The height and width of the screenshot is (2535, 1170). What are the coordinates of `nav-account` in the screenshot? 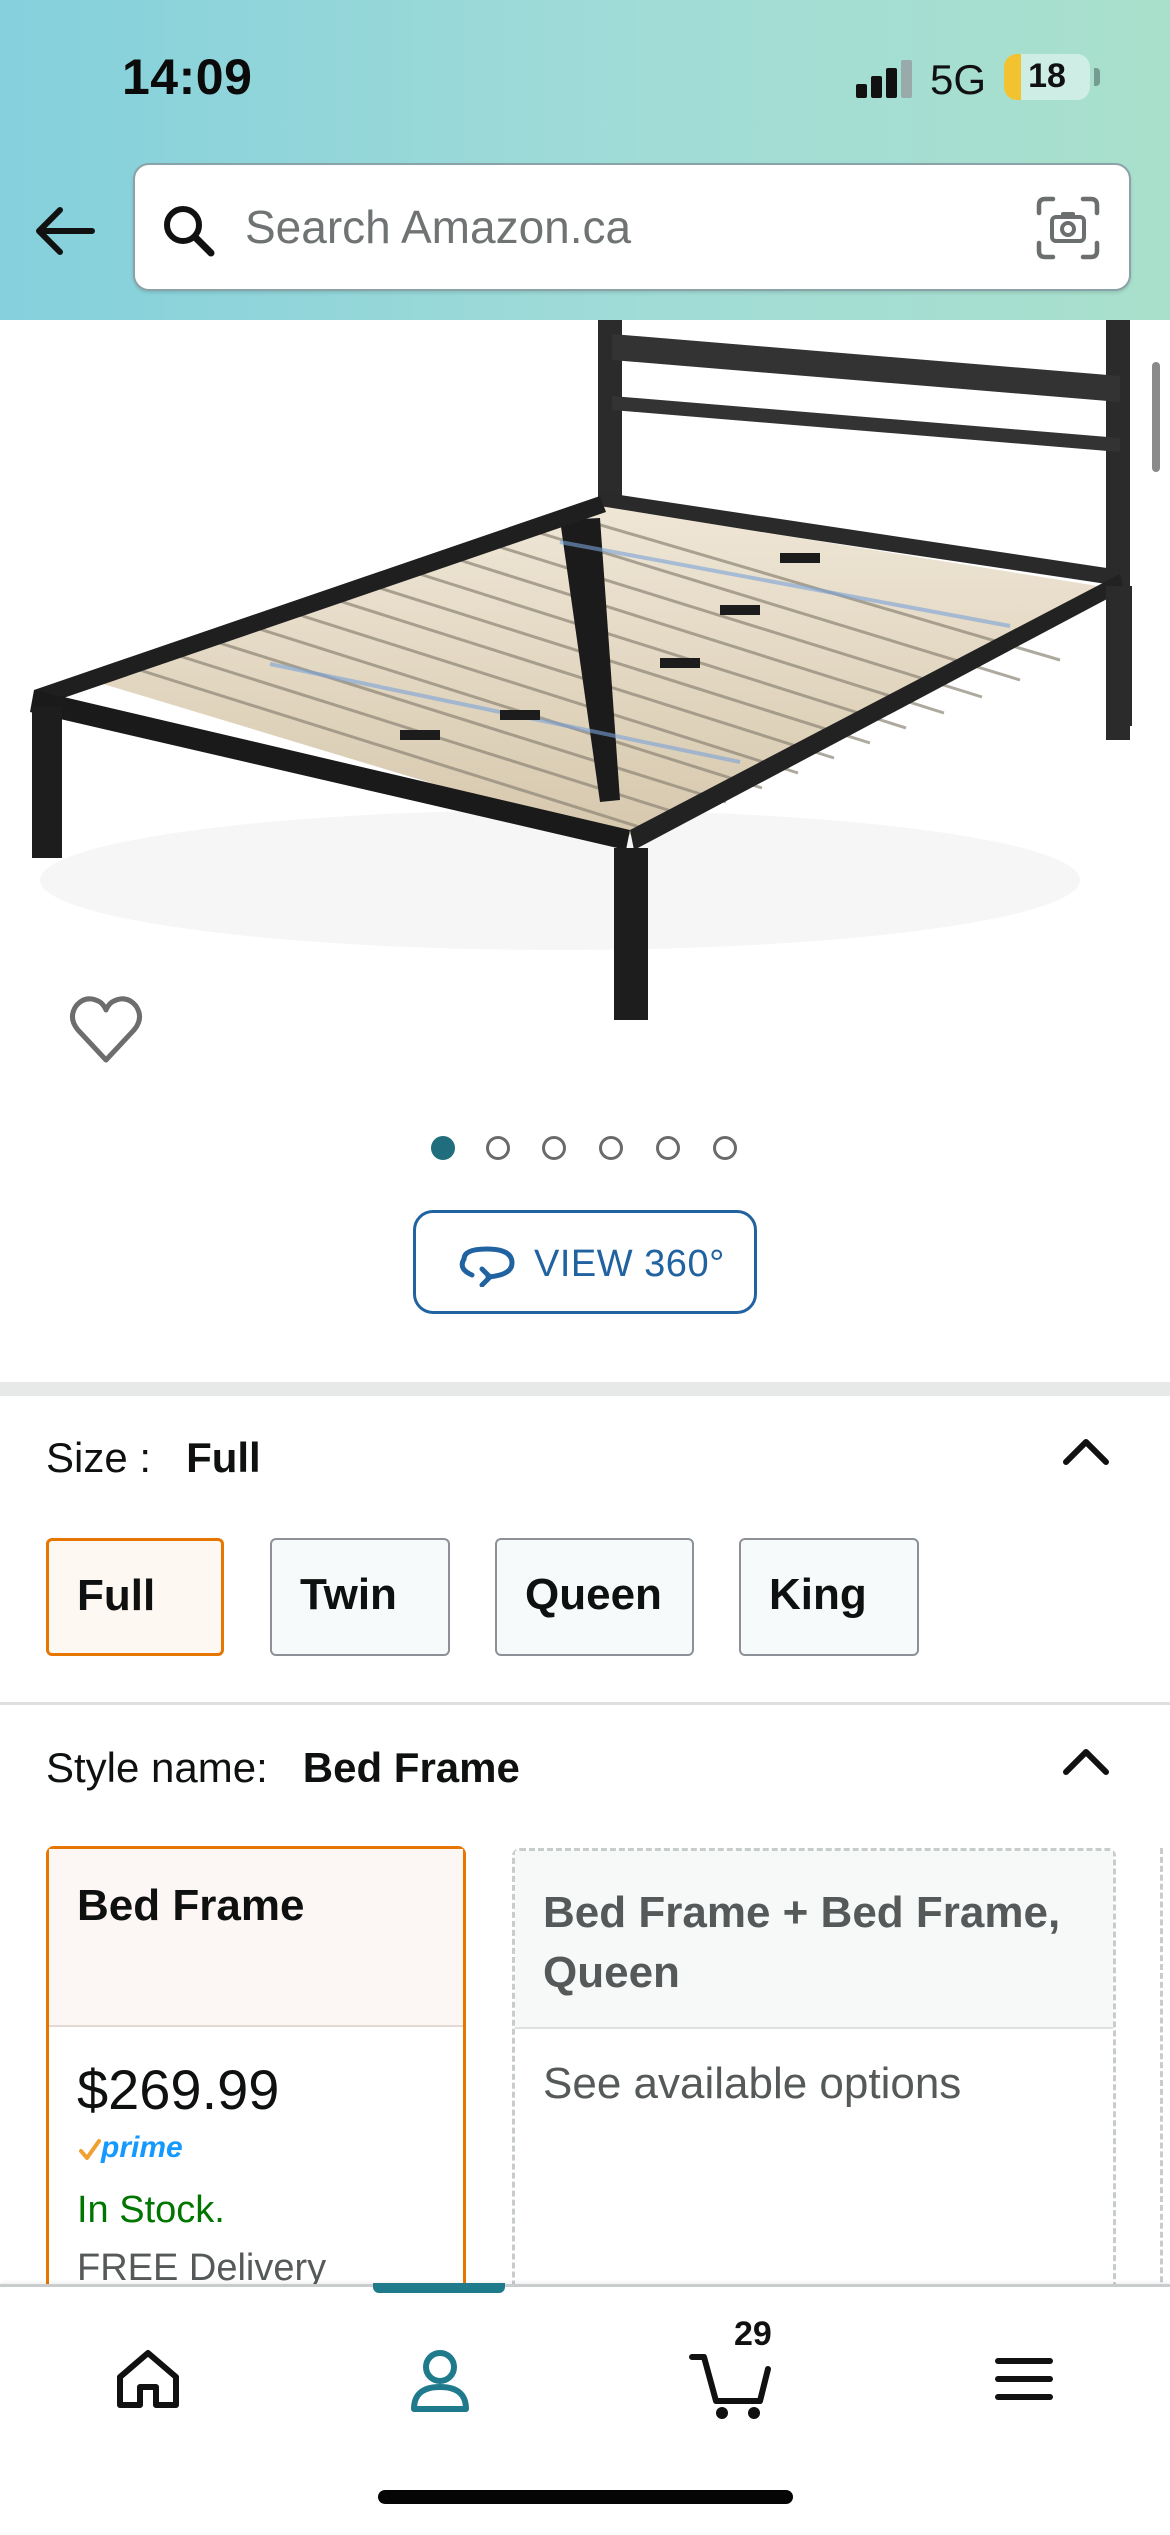 It's located at (440, 2377).